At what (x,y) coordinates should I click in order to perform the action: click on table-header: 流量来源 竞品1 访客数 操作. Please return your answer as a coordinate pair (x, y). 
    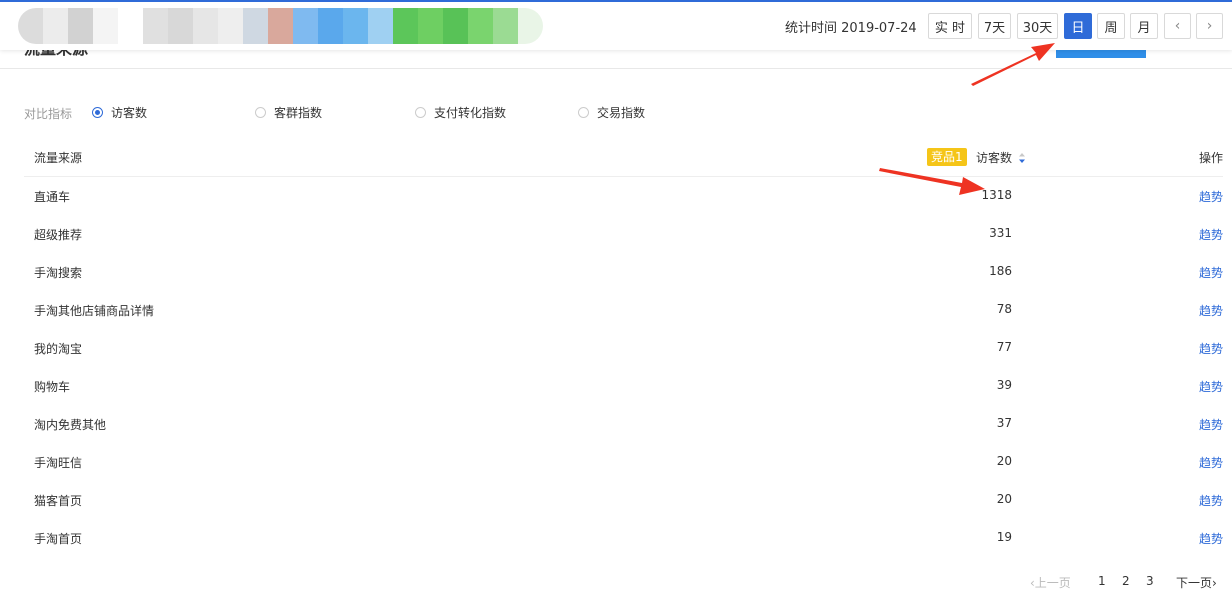
    Looking at the image, I should click on (623, 157).